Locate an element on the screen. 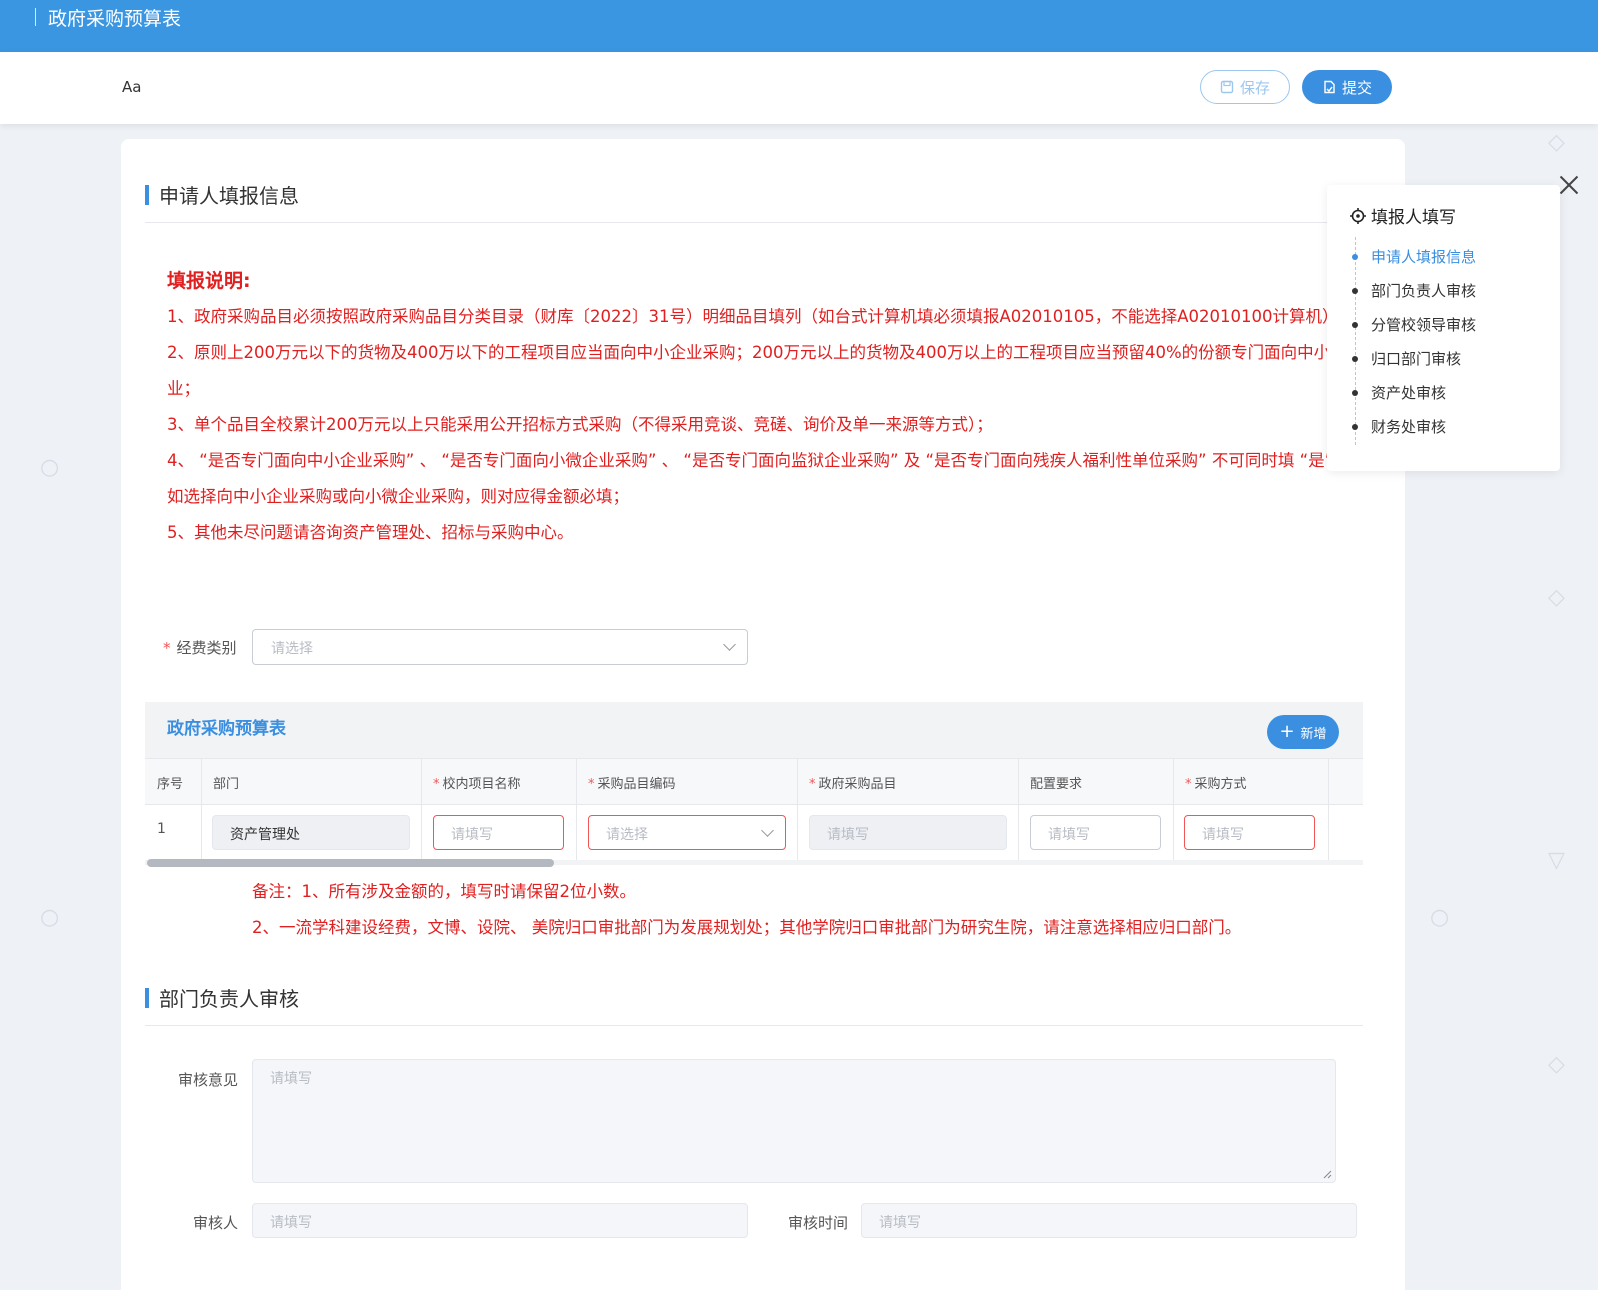  reviewer-label: 审核人 is located at coordinates (216, 1223).